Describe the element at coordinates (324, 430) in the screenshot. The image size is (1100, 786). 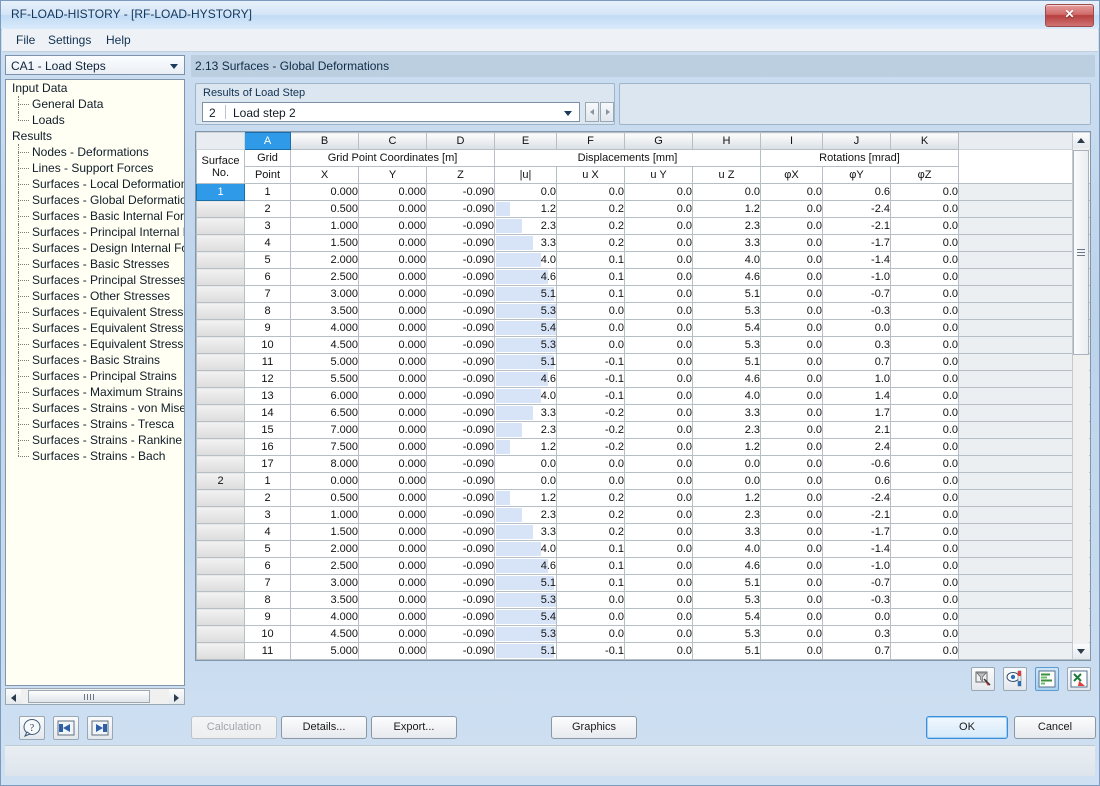
I see `cell-x: 7.000` at that location.